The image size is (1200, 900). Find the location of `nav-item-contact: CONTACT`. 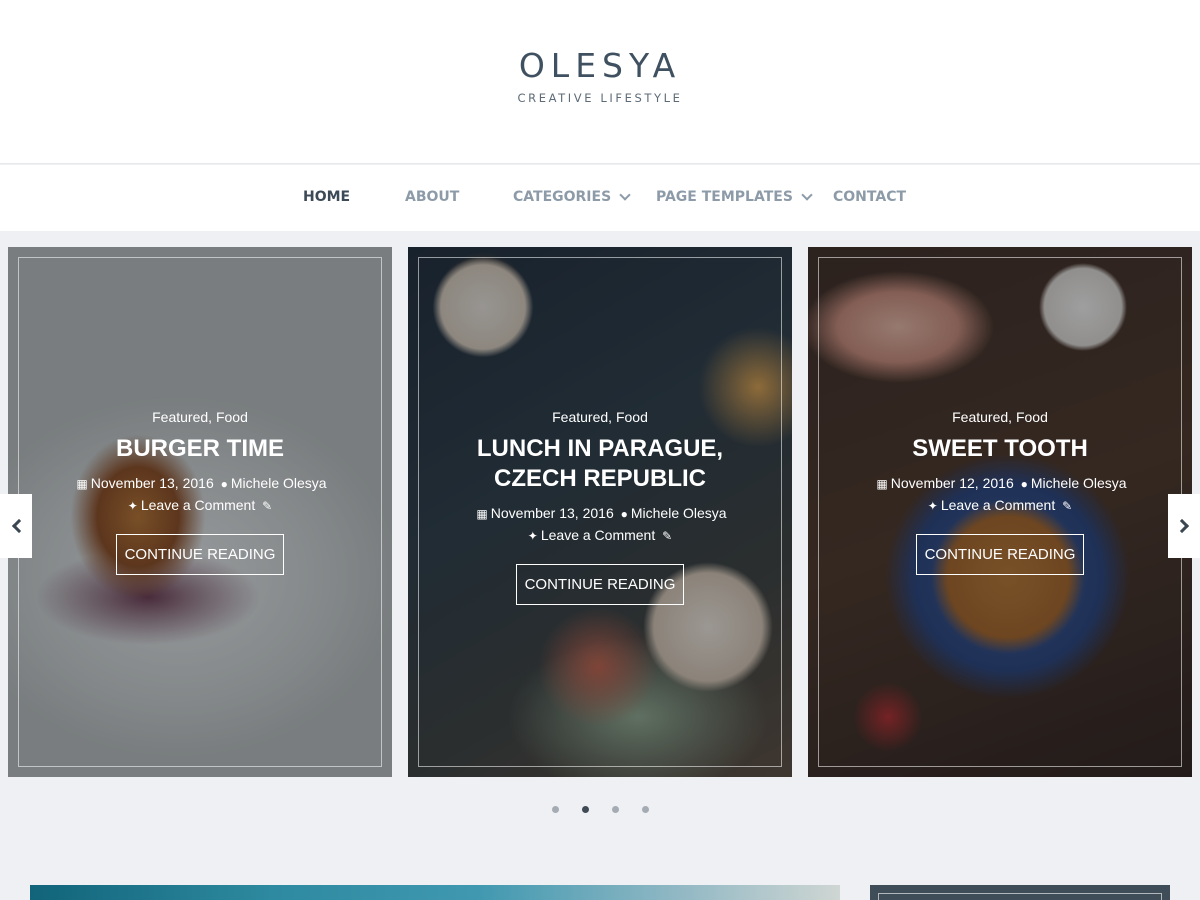

nav-item-contact: CONTACT is located at coordinates (869, 197).